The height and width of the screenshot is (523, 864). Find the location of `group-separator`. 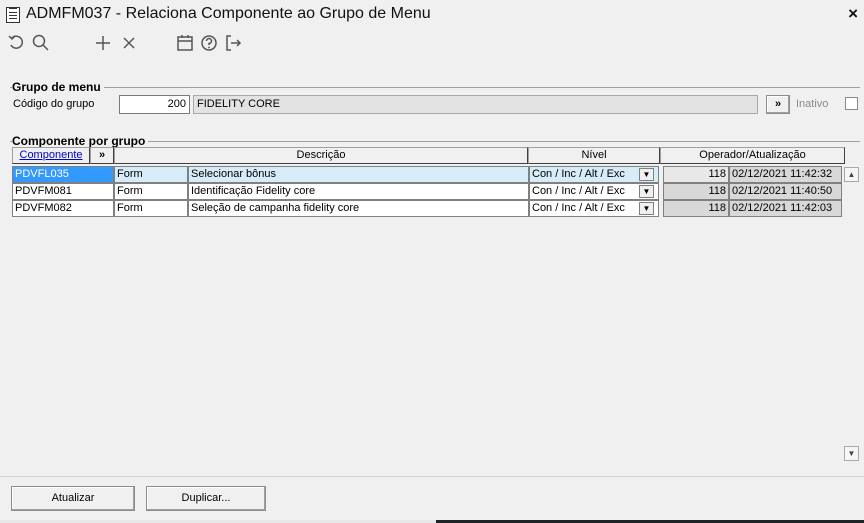

group-separator is located at coordinates (435, 87).